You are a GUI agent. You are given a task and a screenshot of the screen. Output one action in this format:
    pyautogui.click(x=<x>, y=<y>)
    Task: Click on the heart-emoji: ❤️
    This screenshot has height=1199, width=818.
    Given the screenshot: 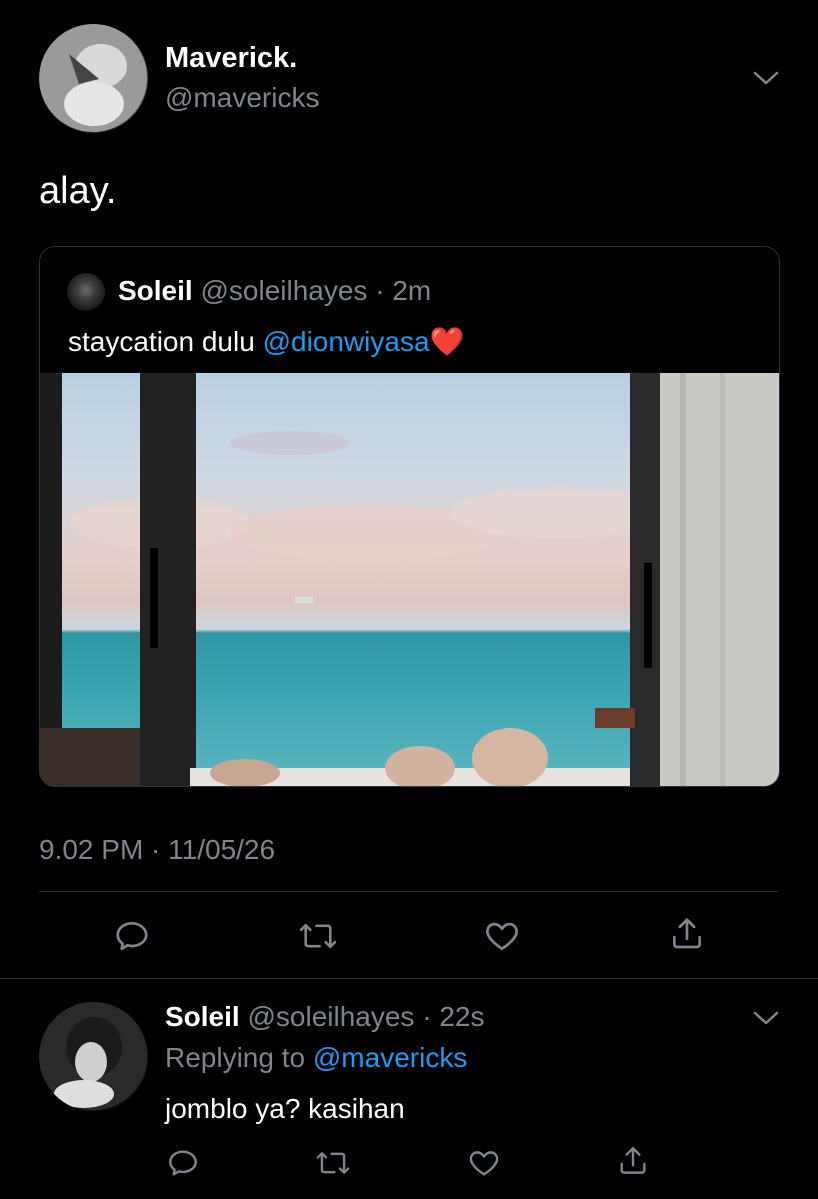 What is the action you would take?
    pyautogui.click(x=447, y=341)
    